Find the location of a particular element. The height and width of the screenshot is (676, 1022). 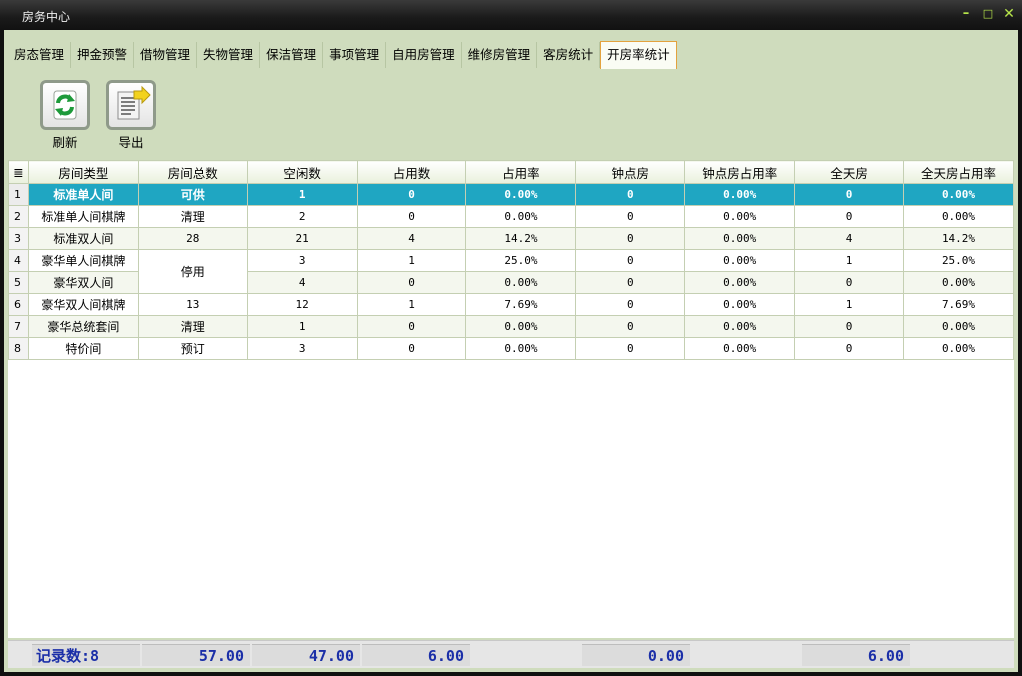

refresh-button: 刷新 is located at coordinates (65, 115).